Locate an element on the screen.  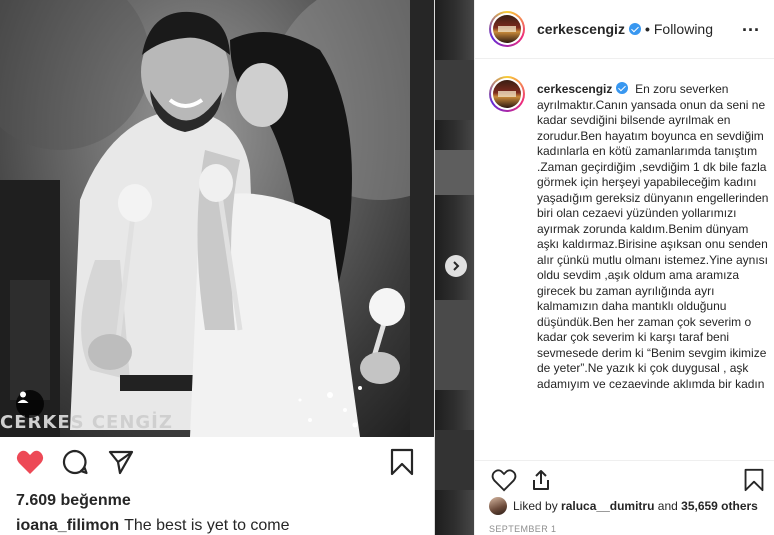
liked-by-and: and is located at coordinates (667, 506).